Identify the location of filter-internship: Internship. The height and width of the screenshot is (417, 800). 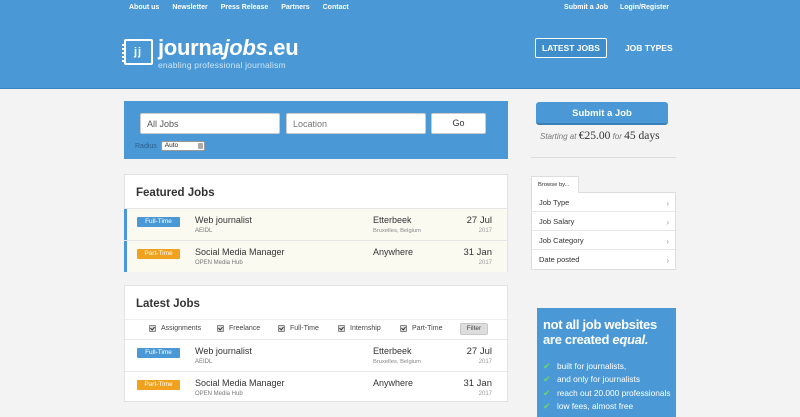
(359, 328).